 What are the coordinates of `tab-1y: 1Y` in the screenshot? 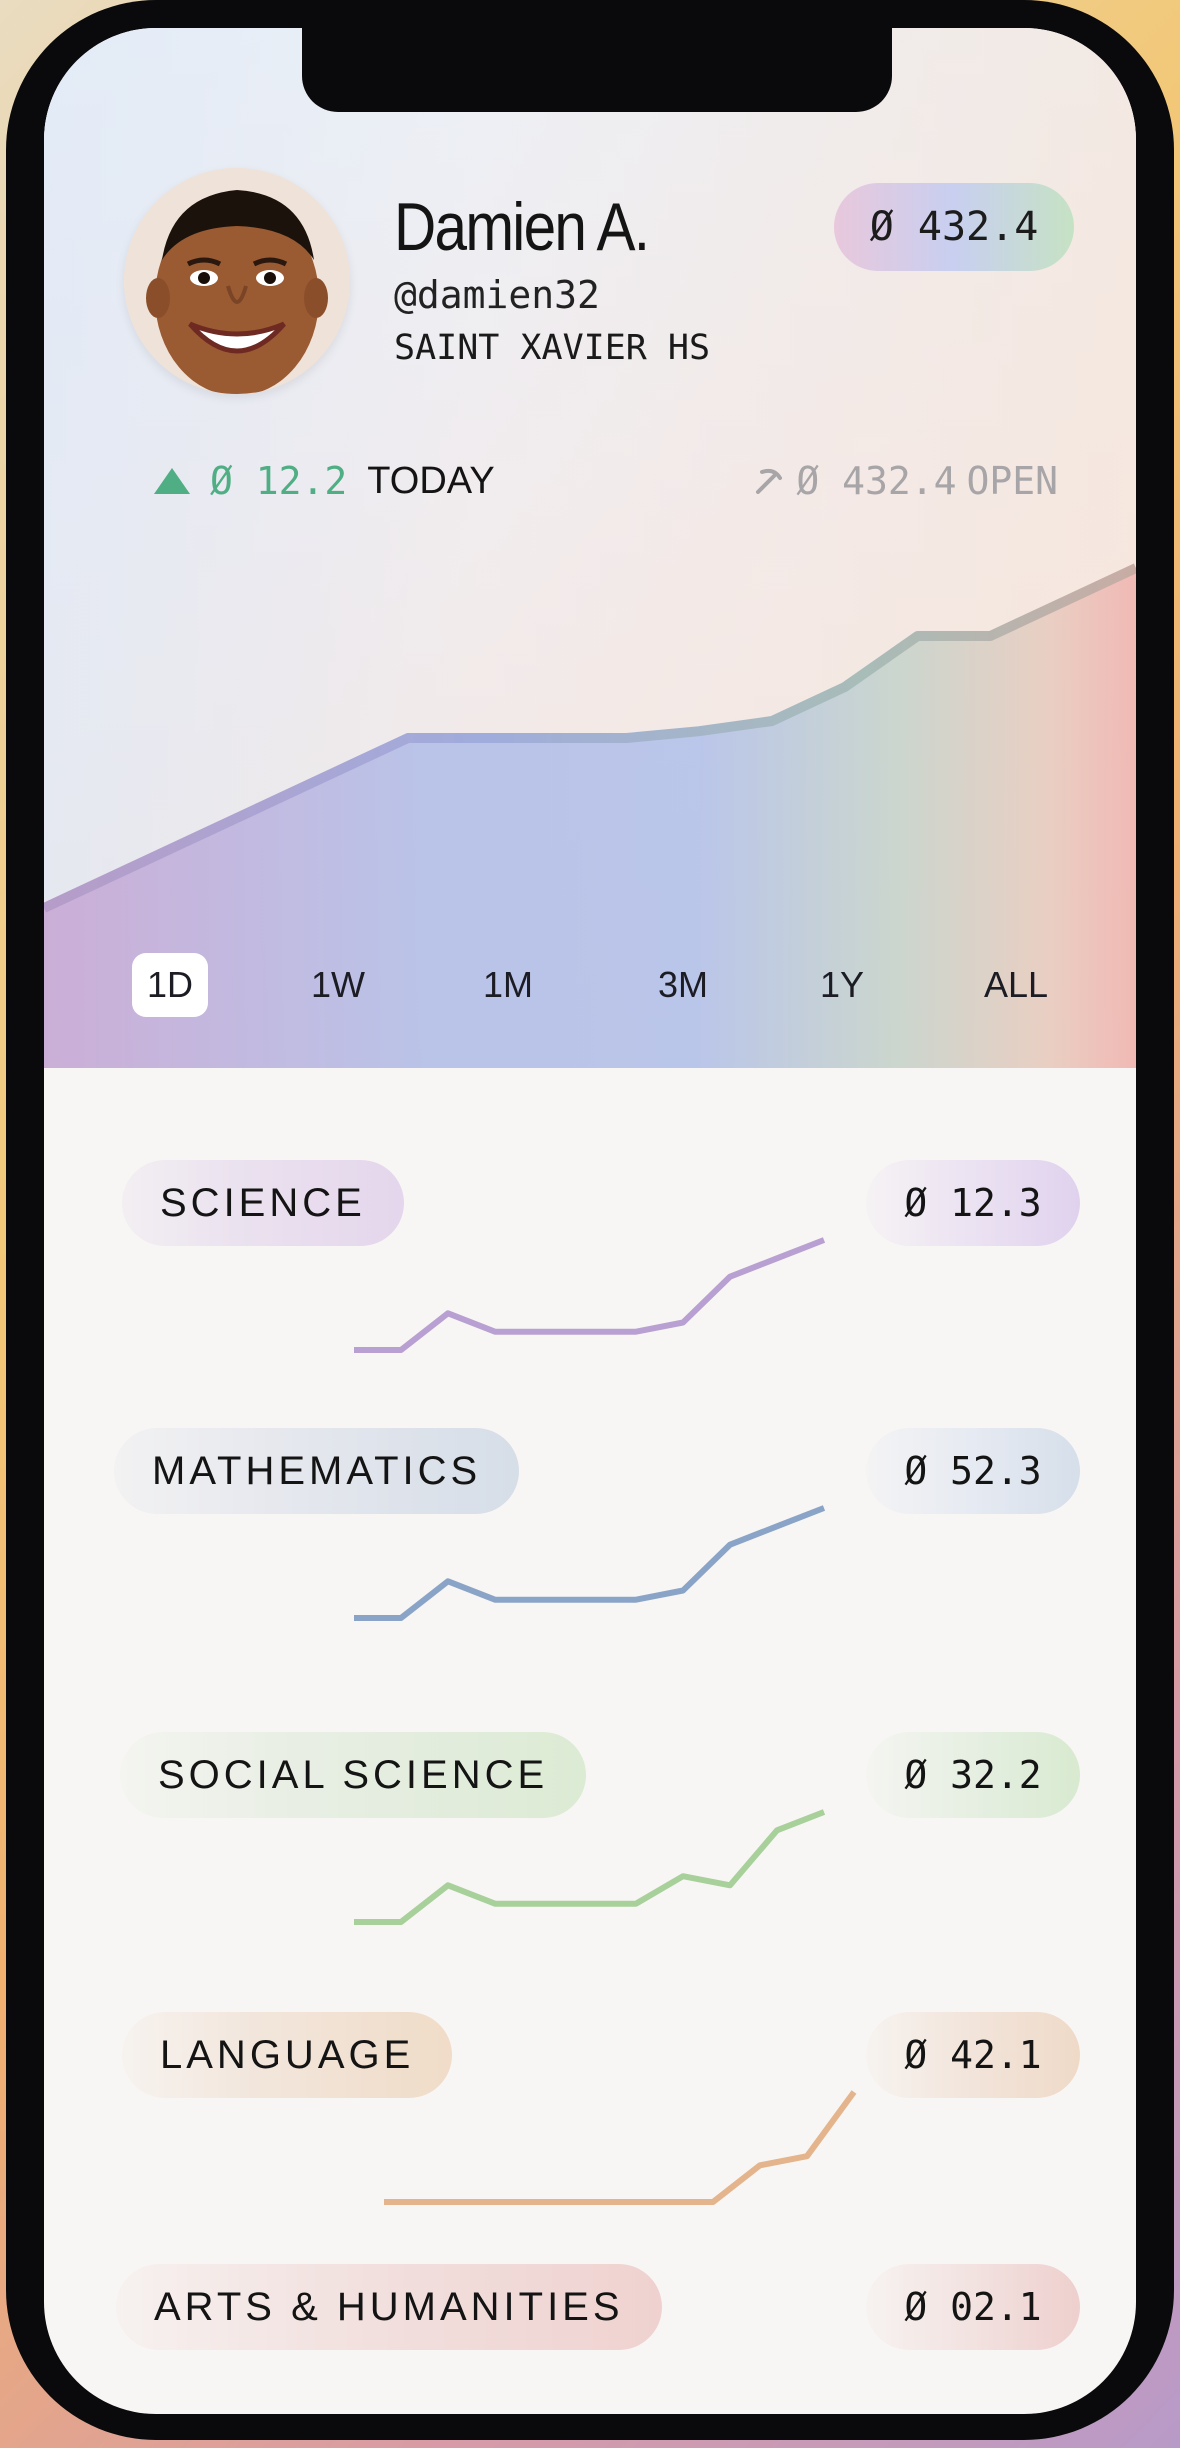 It's located at (842, 985).